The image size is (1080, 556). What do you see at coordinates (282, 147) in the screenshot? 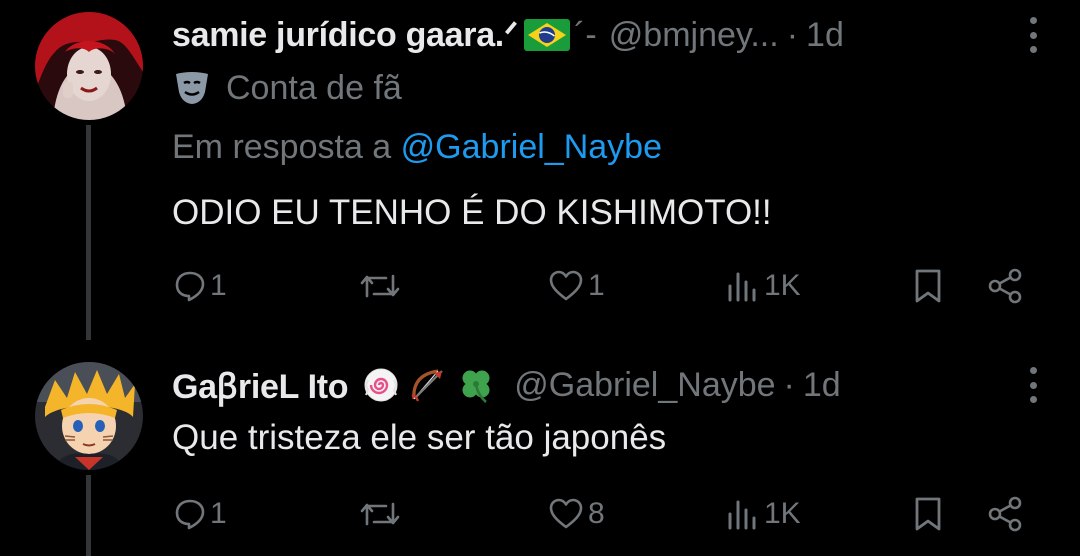
I see `reply-prefix: Em resposta a` at bounding box center [282, 147].